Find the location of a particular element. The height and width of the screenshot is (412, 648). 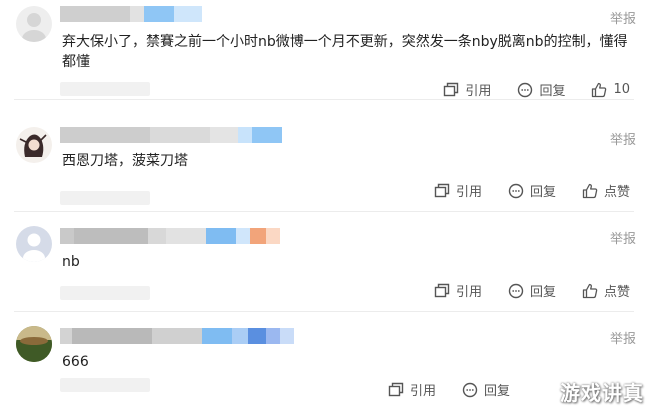

like-button: 10 is located at coordinates (610, 89).